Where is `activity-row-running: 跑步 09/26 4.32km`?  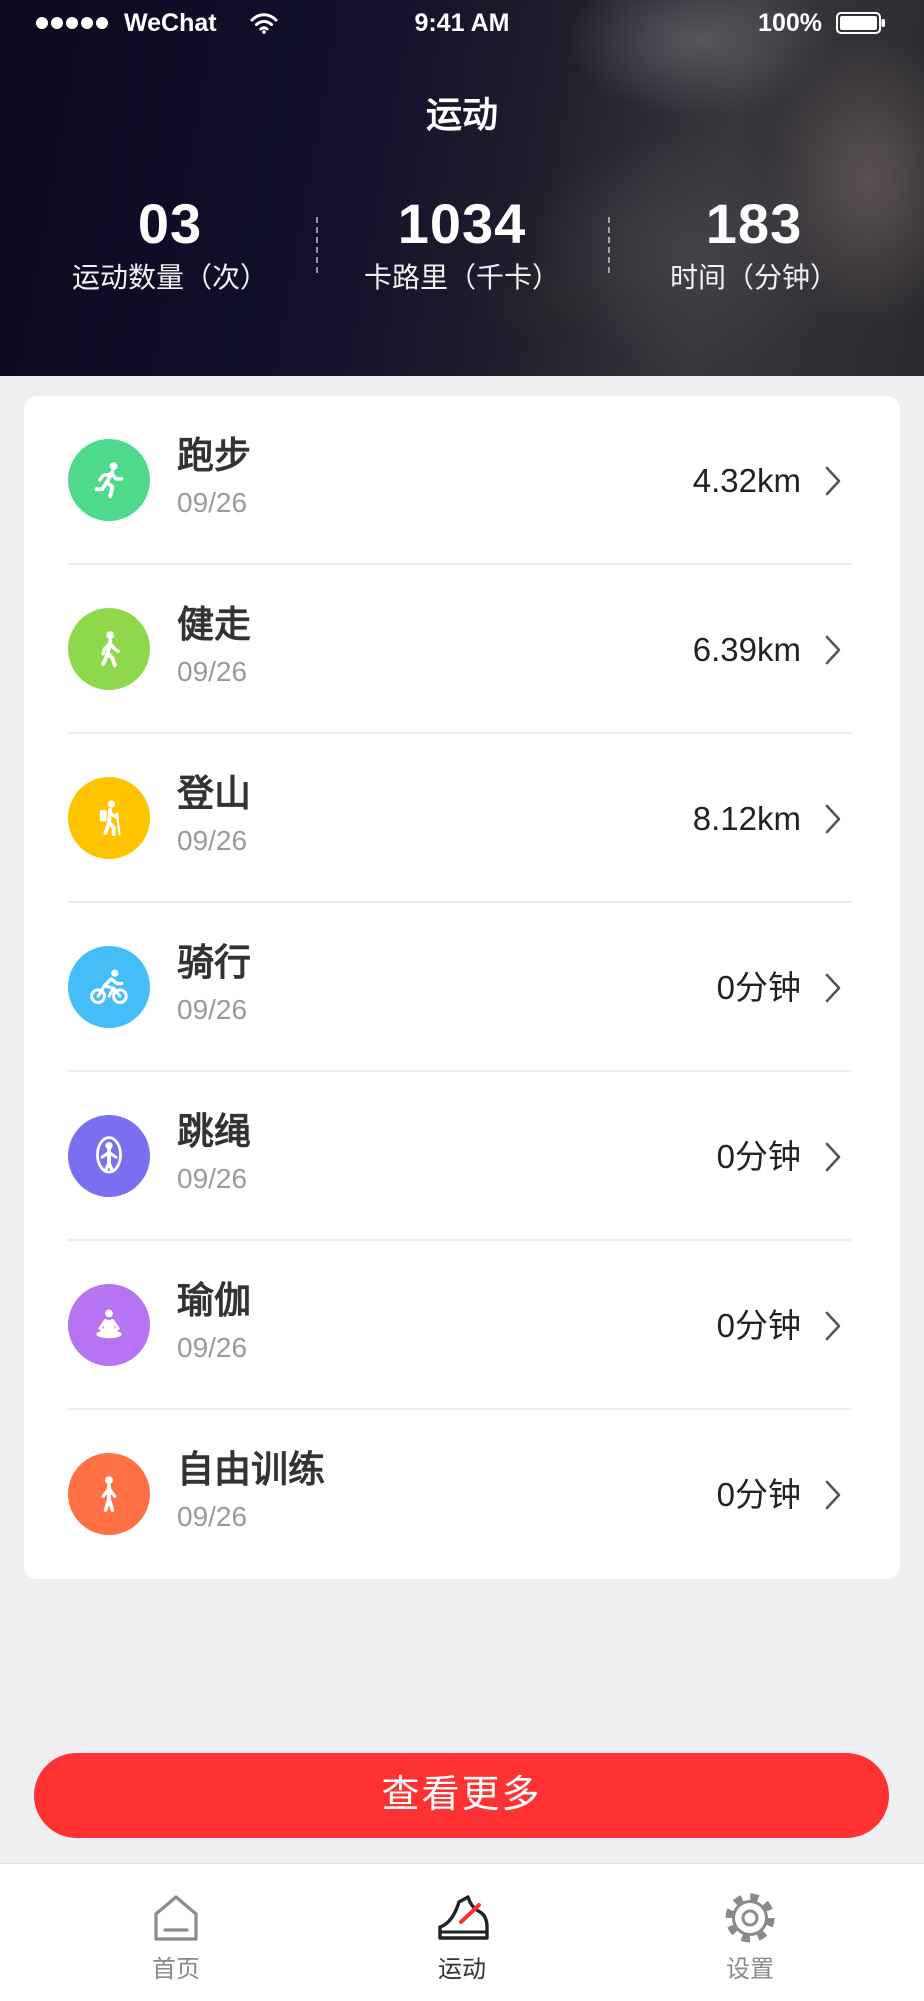 activity-row-running: 跑步 09/26 4.32km is located at coordinates (462, 480).